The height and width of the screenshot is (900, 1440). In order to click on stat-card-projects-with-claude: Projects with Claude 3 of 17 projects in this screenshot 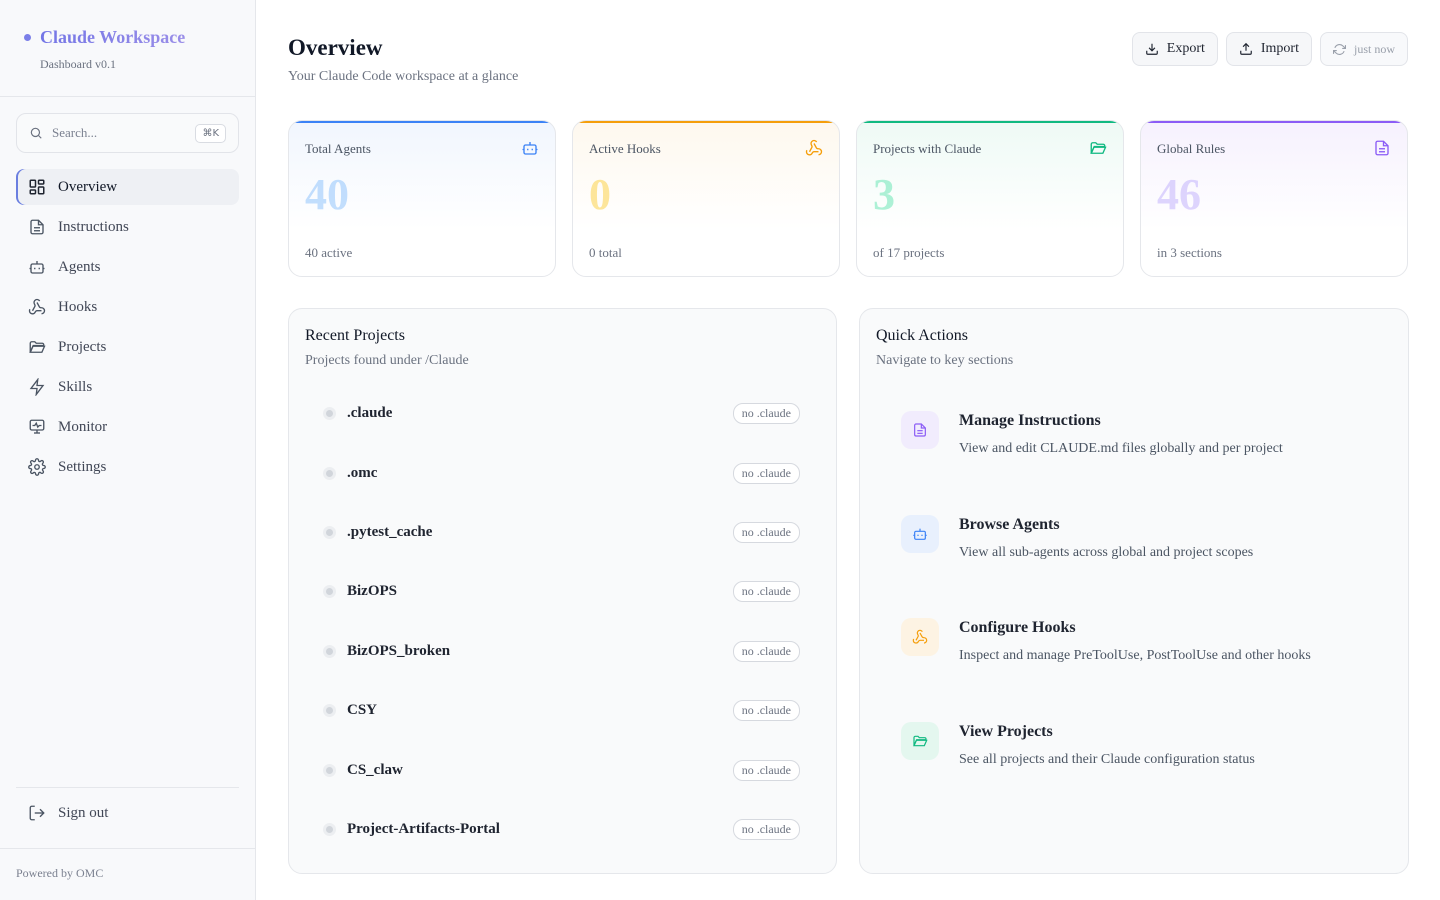, I will do `click(990, 198)`.